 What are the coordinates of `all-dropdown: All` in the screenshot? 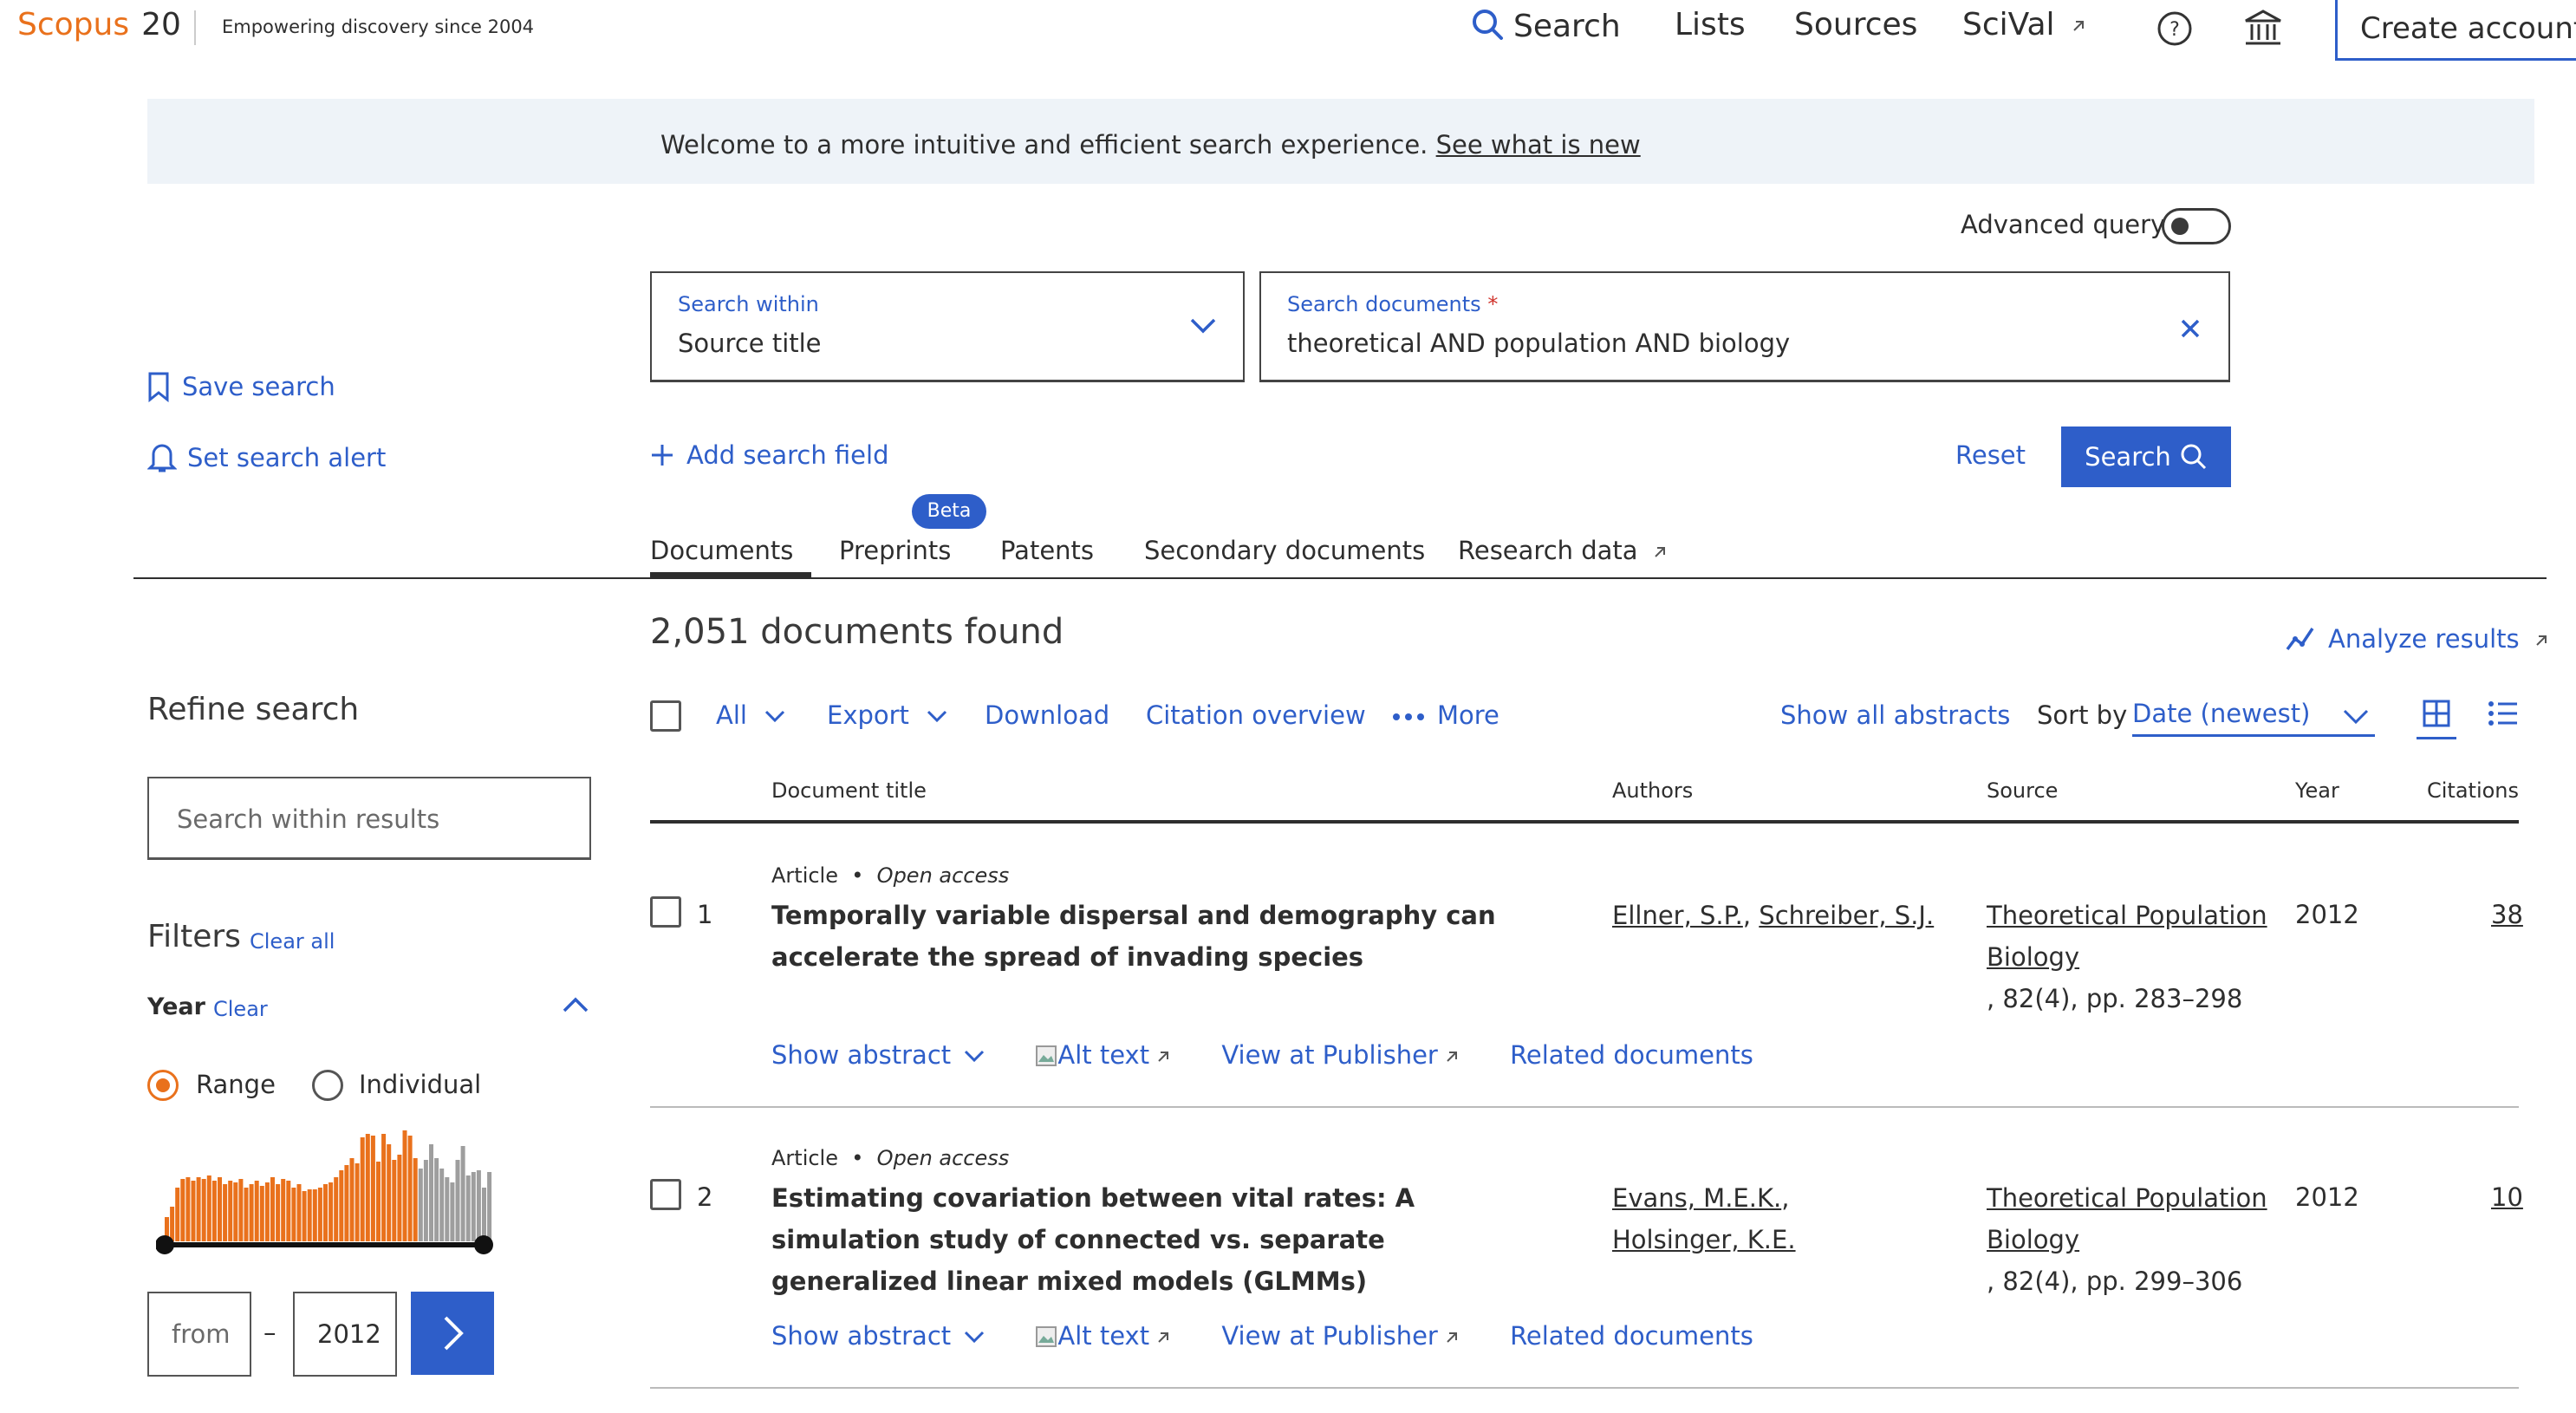 It's located at (751, 715).